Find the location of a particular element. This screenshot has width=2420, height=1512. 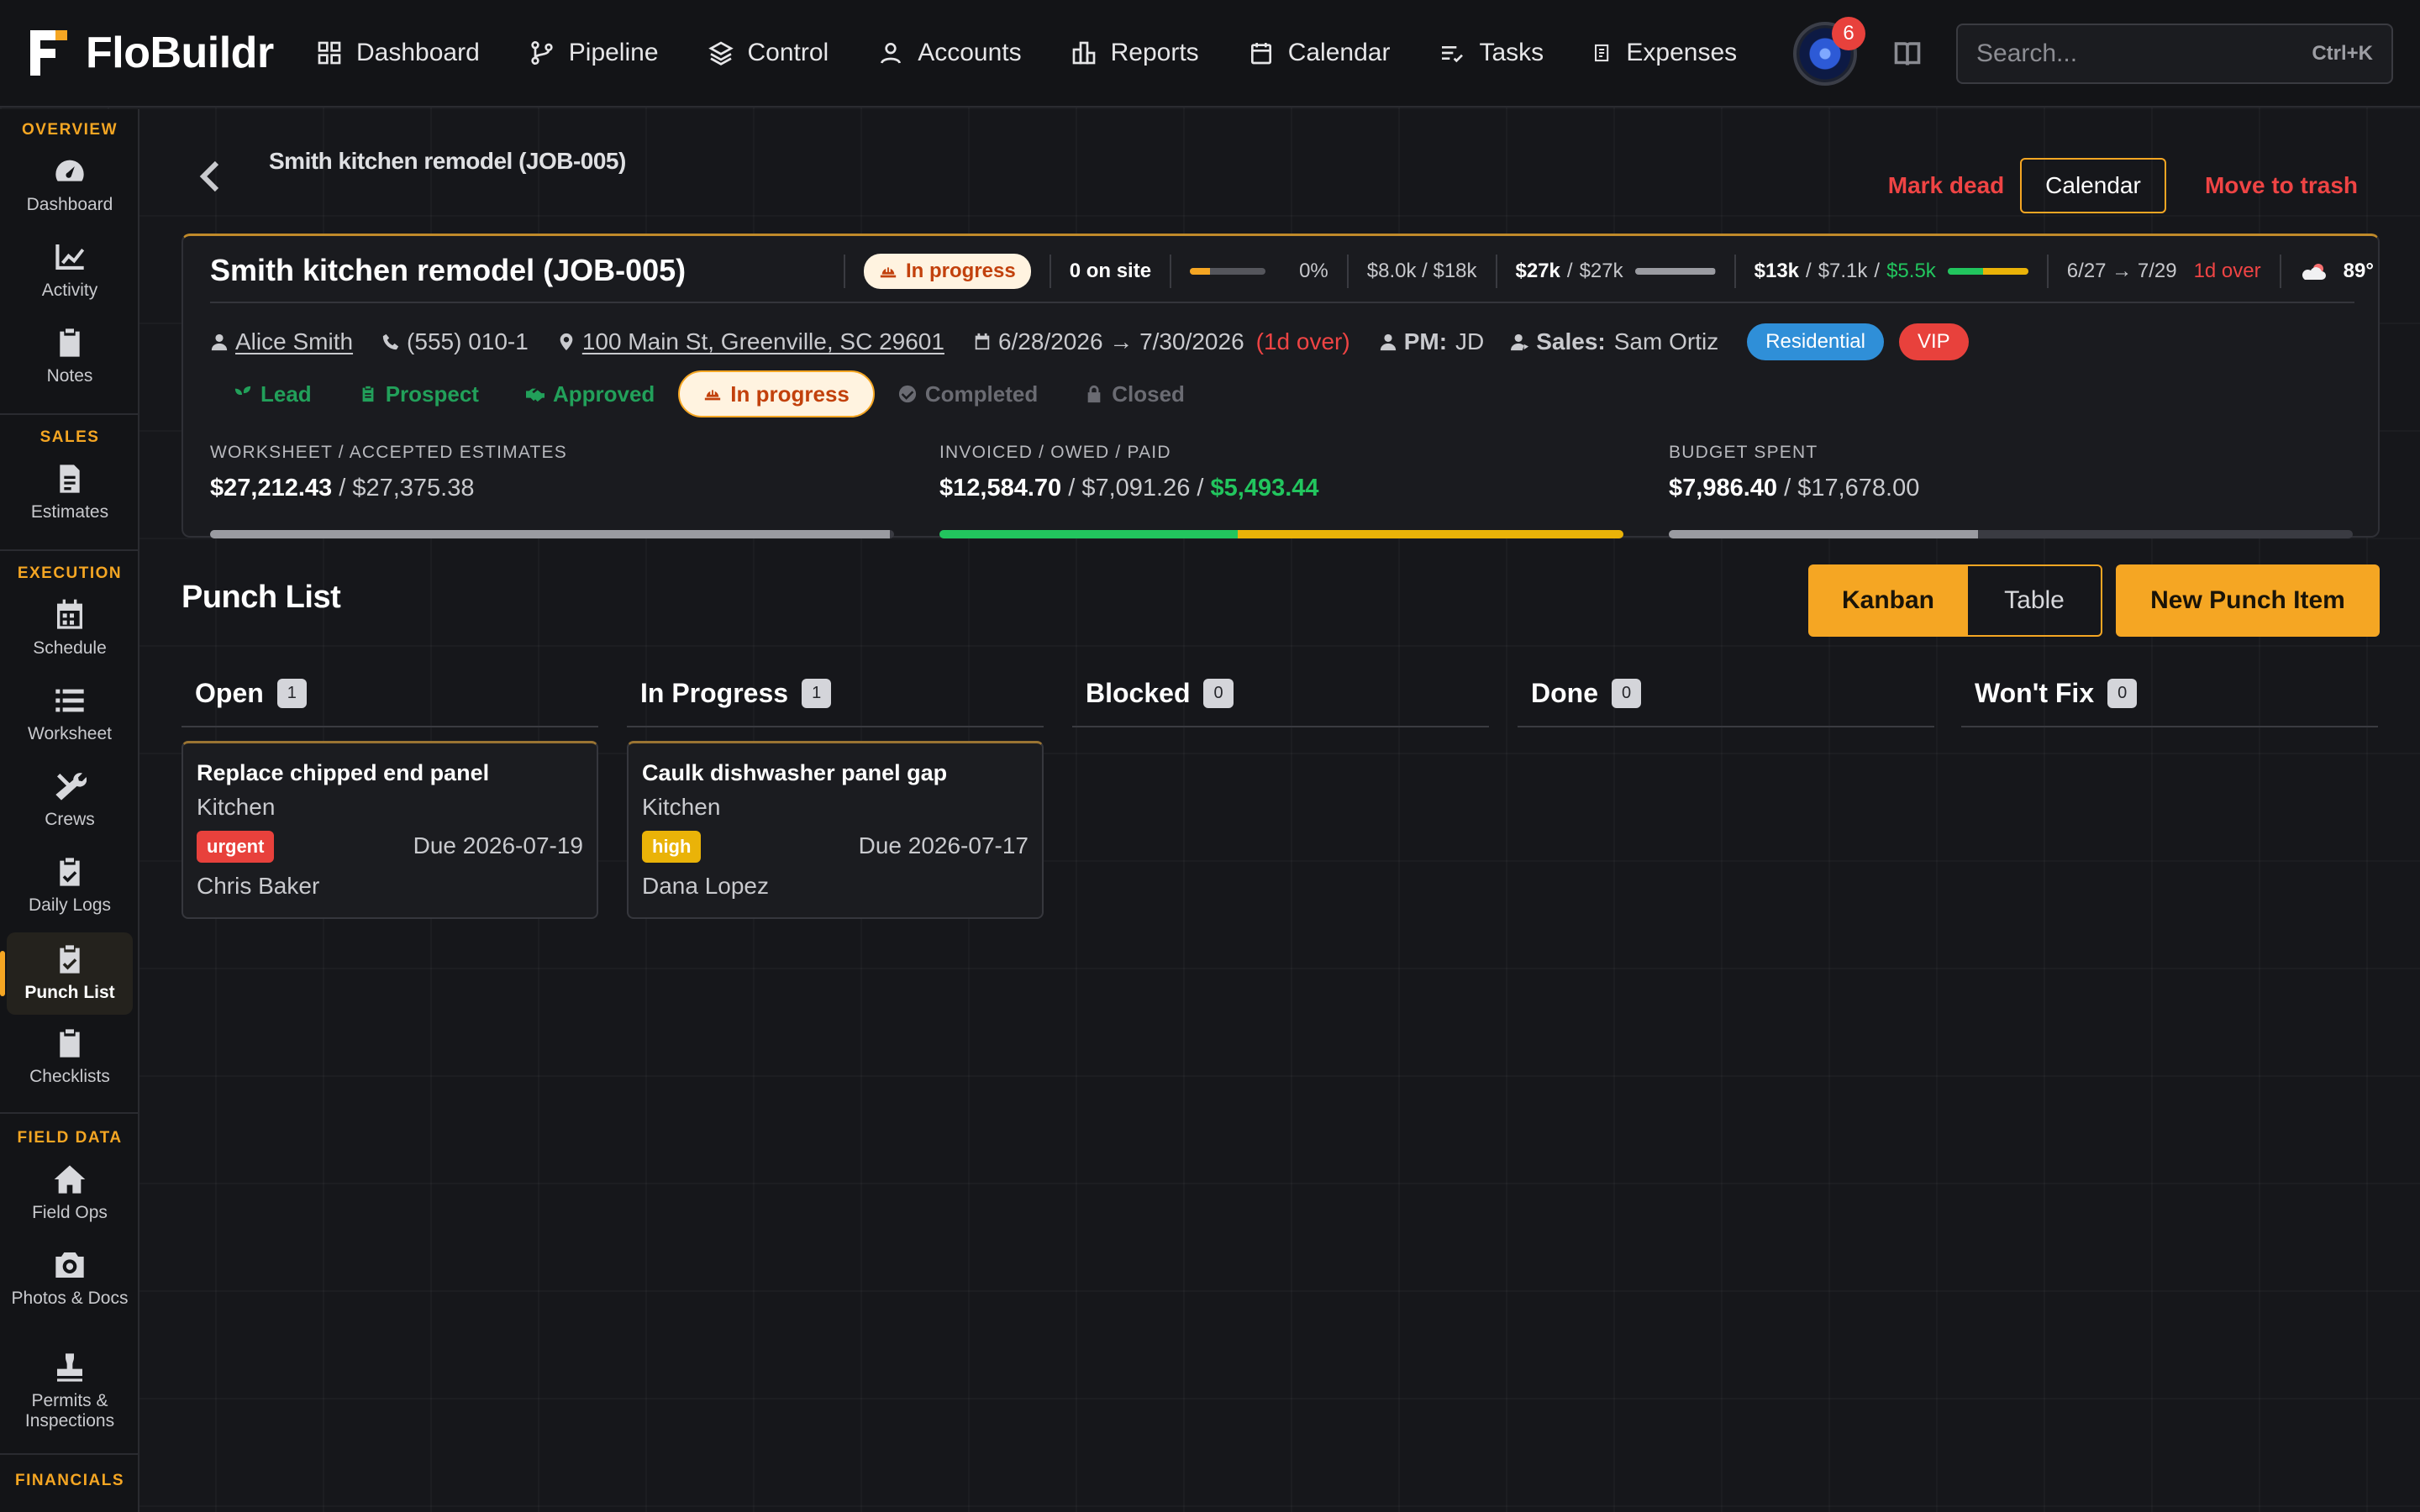

nav-calendar: Calendar is located at coordinates (1319, 53).